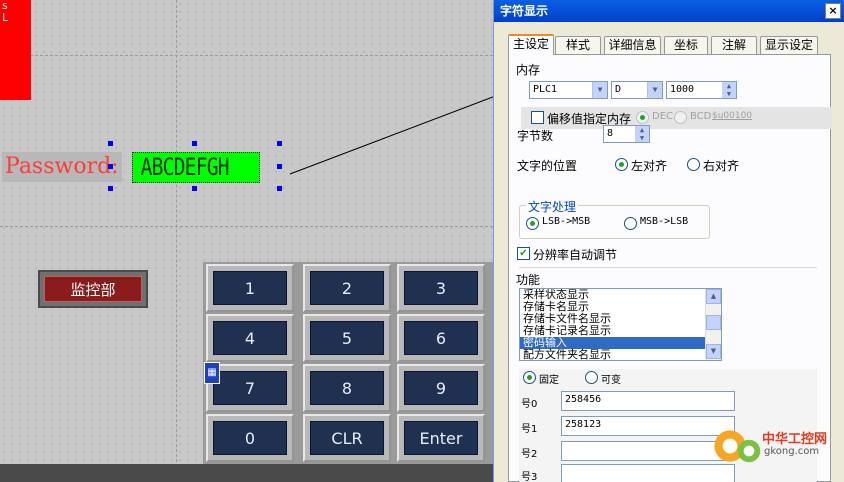 The image size is (844, 482). What do you see at coordinates (549, 380) in the screenshot?
I see `mode-fixed-label: 固定` at bounding box center [549, 380].